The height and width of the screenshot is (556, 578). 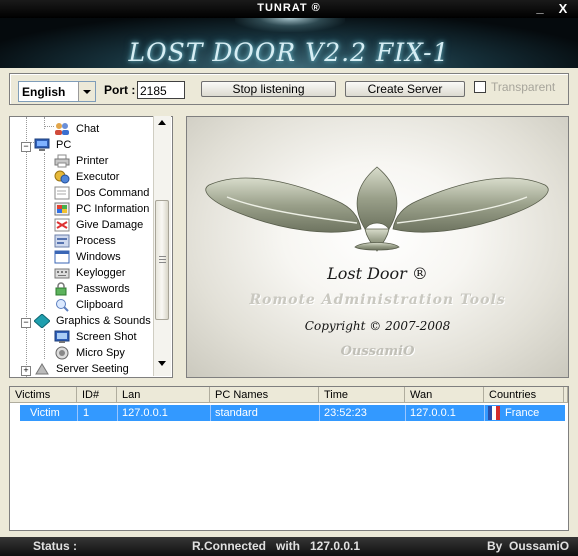 What do you see at coordinates (55, 546) in the screenshot?
I see `status-label: Status :` at bounding box center [55, 546].